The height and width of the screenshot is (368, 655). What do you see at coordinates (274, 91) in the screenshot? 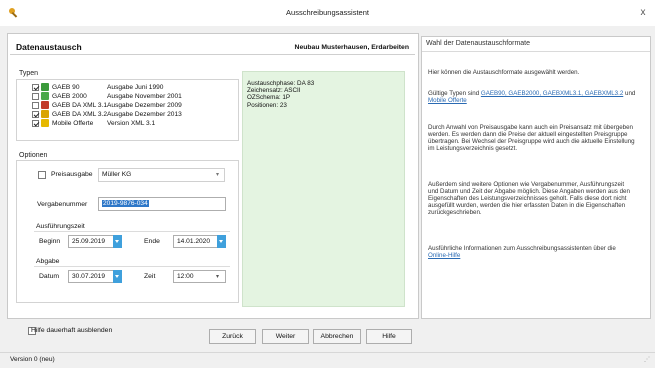
I see `info-zeichensatz: Zeichensatz: ASCII` at bounding box center [274, 91].